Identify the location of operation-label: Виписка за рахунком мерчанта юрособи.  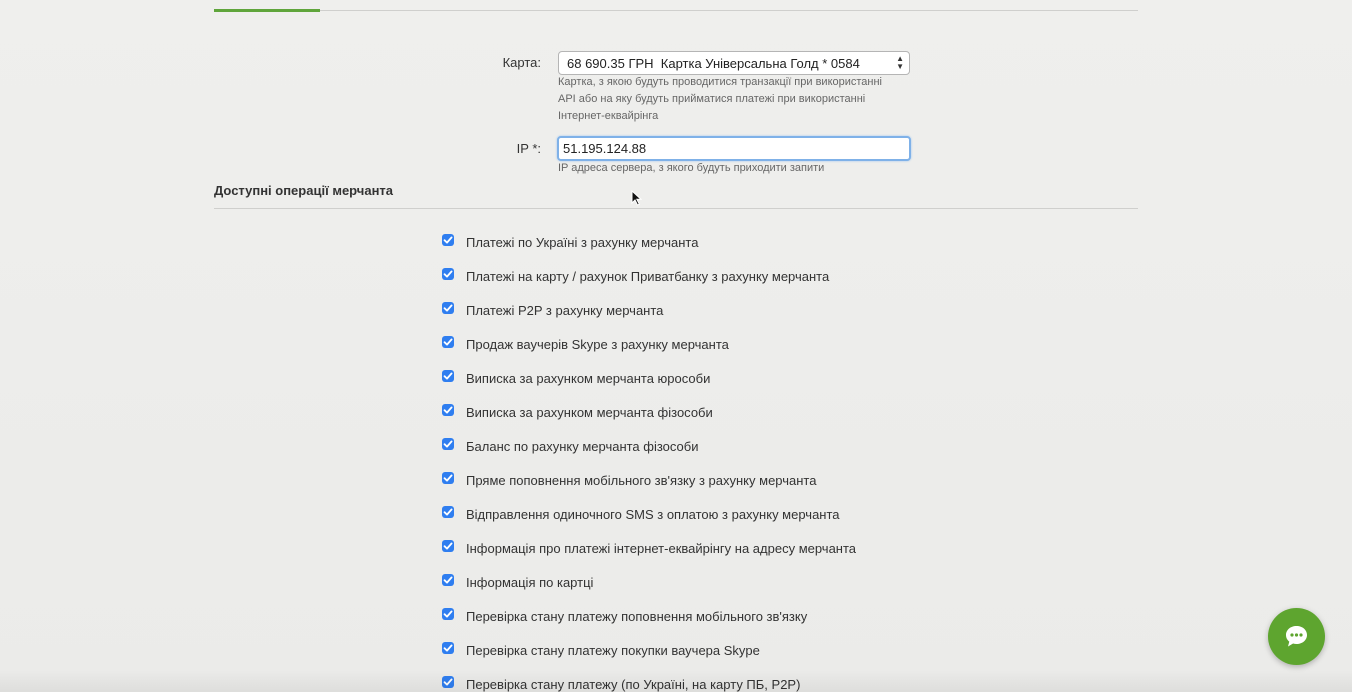
(588, 378).